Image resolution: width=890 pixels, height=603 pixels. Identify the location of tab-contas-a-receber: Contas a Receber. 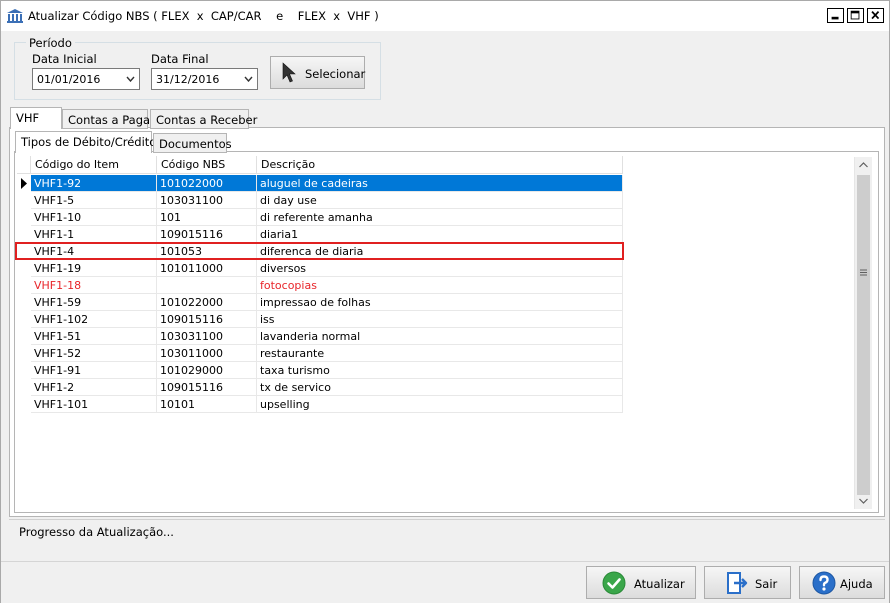
(203, 119).